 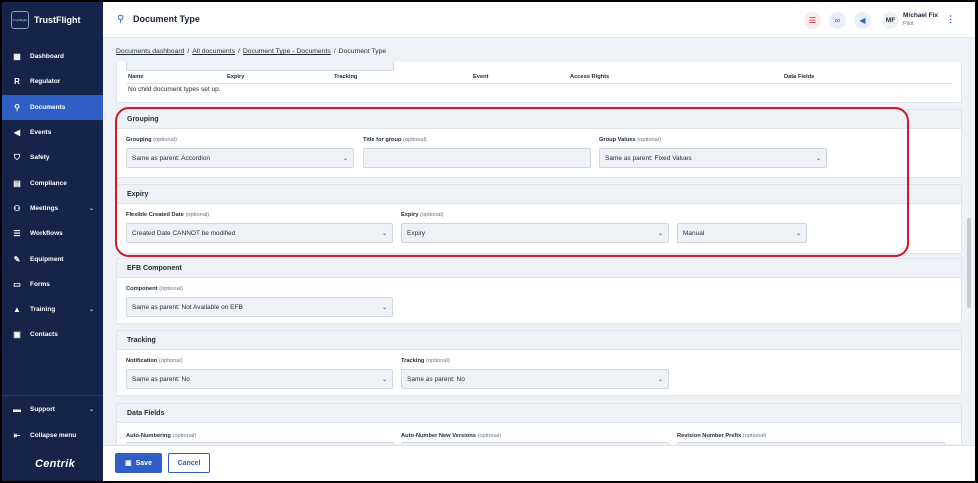 I want to click on dashboard-icon: ▦, so click(x=17, y=57).